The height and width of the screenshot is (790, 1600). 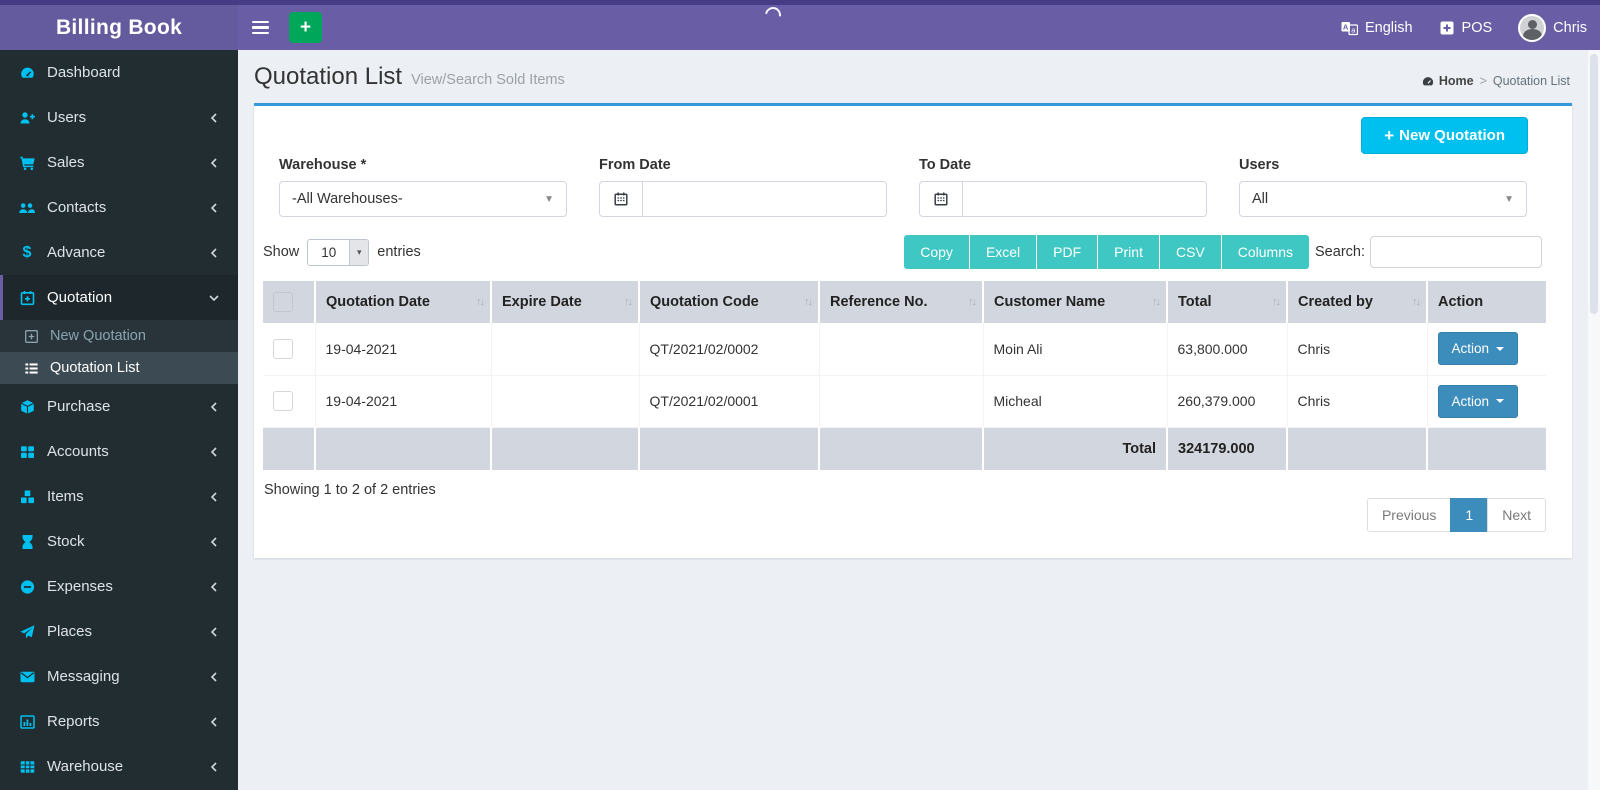 I want to click on to-date-input, so click(x=1084, y=199).